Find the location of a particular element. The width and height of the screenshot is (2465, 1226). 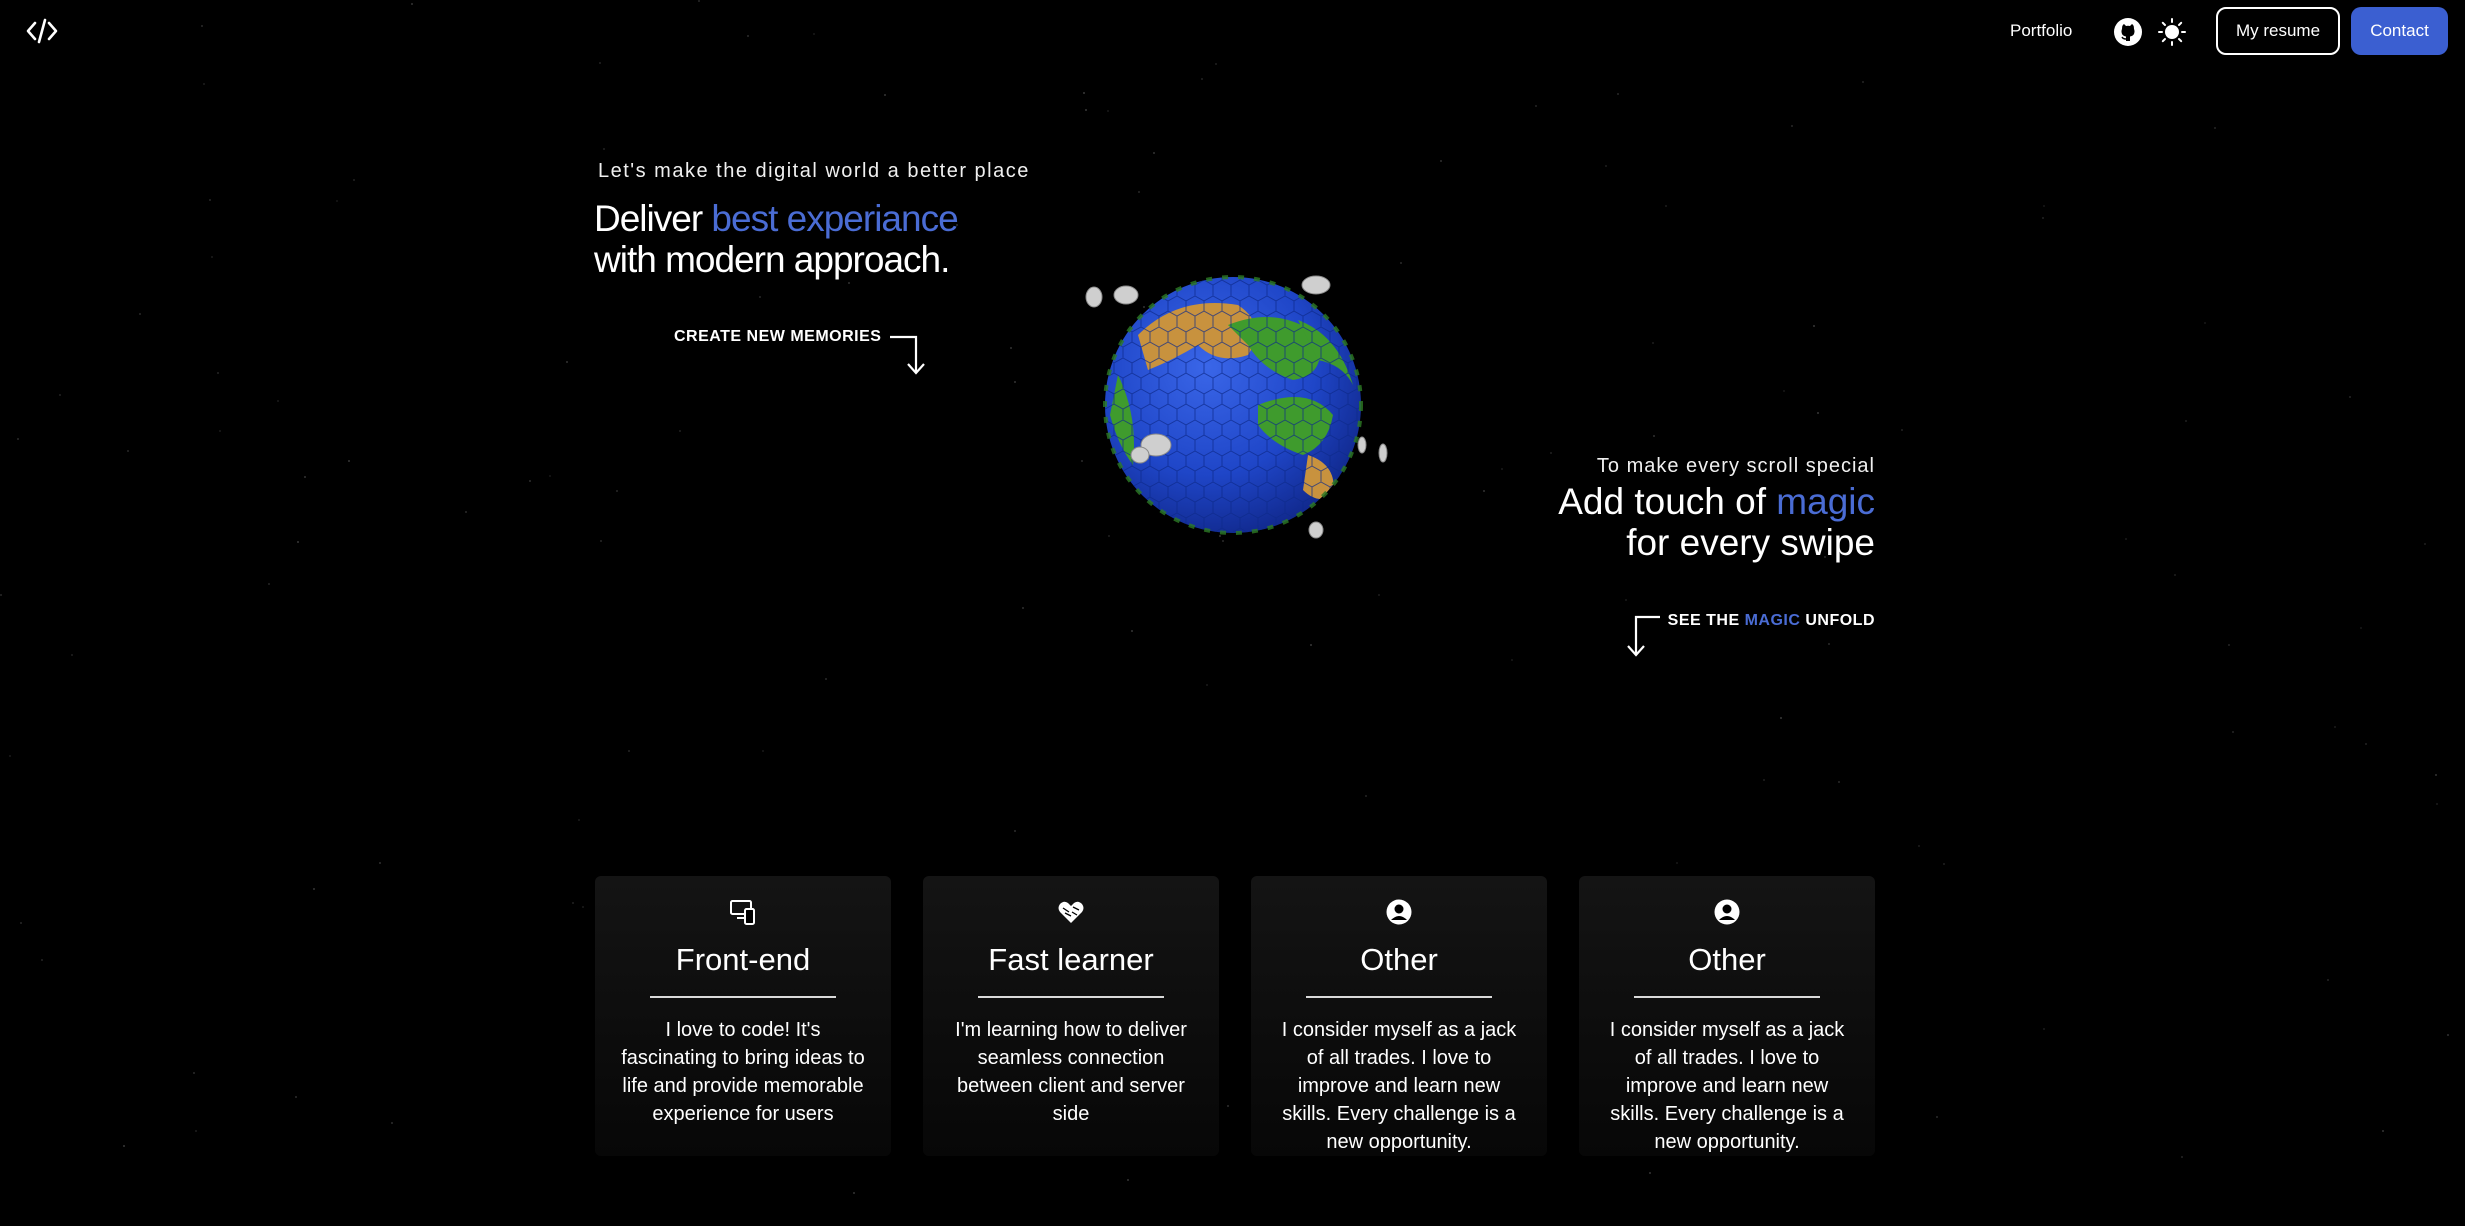

heart-icon is located at coordinates (1071, 912).